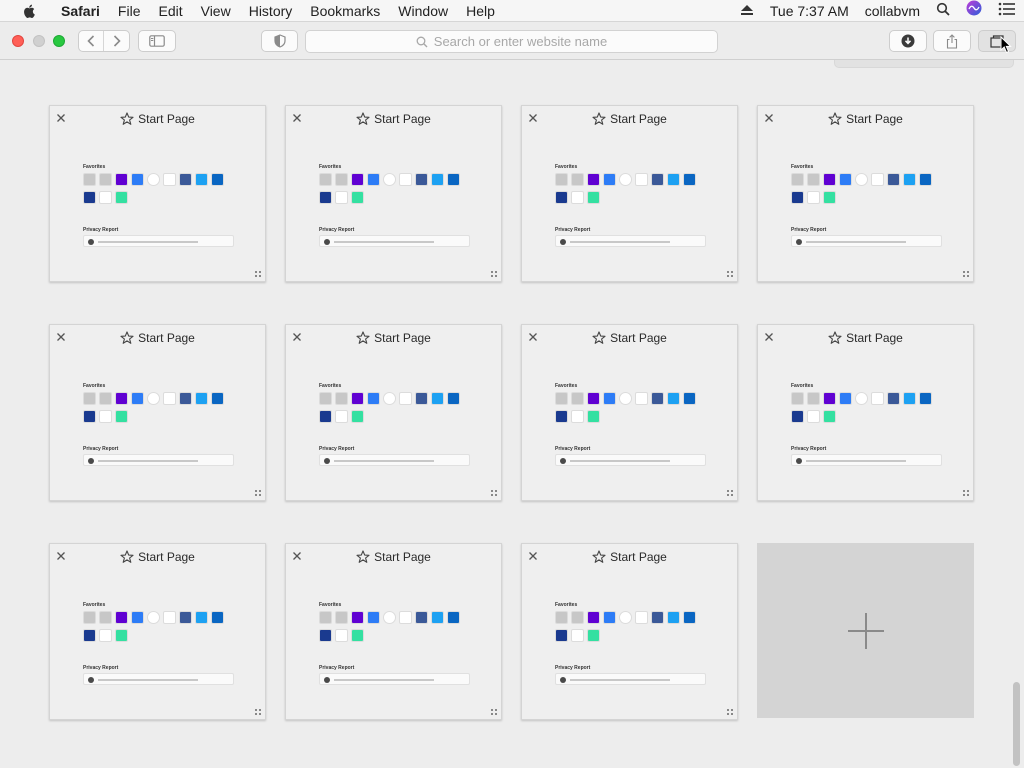 The height and width of the screenshot is (768, 1024). What do you see at coordinates (809, 11) in the screenshot?
I see `menu-clock: Tue 7:37 AM` at bounding box center [809, 11].